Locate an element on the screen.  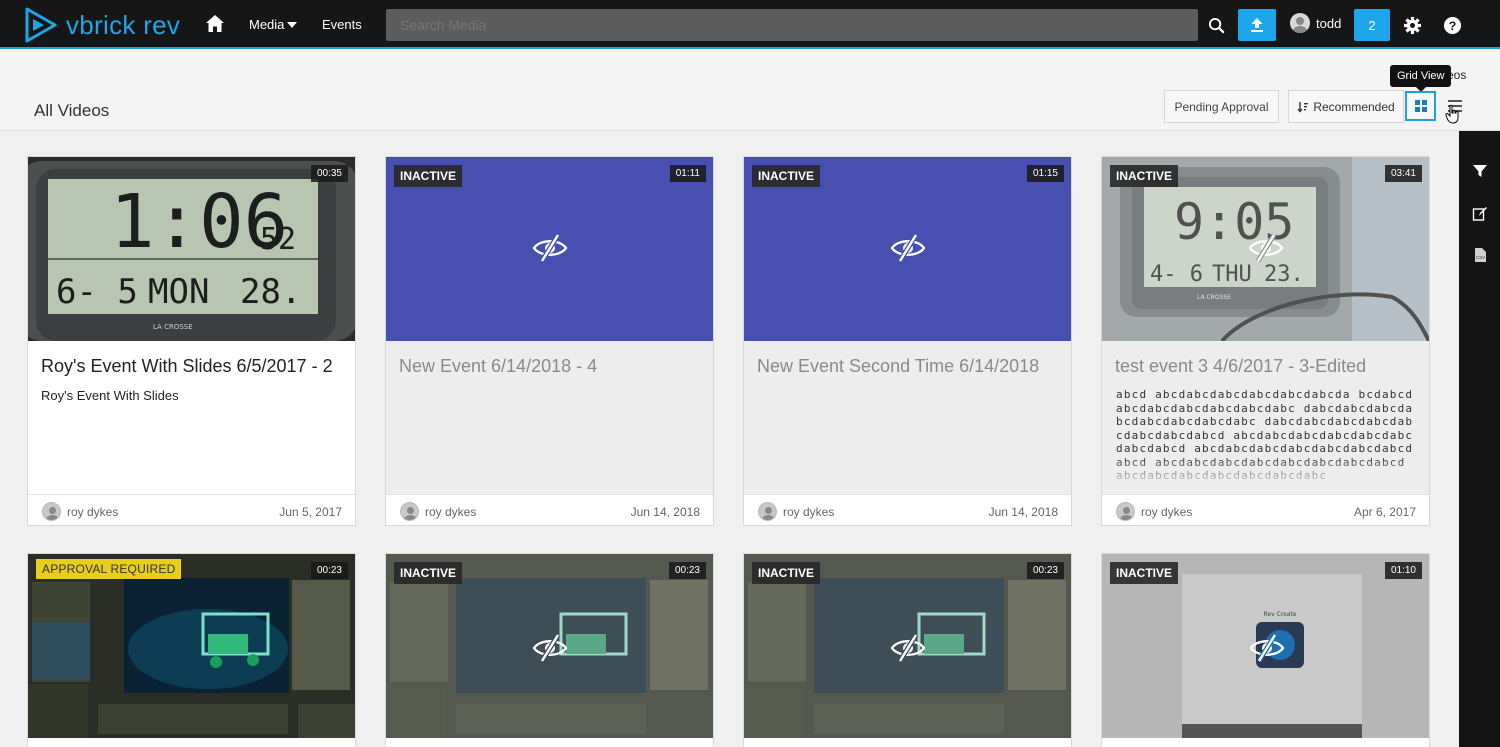
search-input is located at coordinates (792, 25).